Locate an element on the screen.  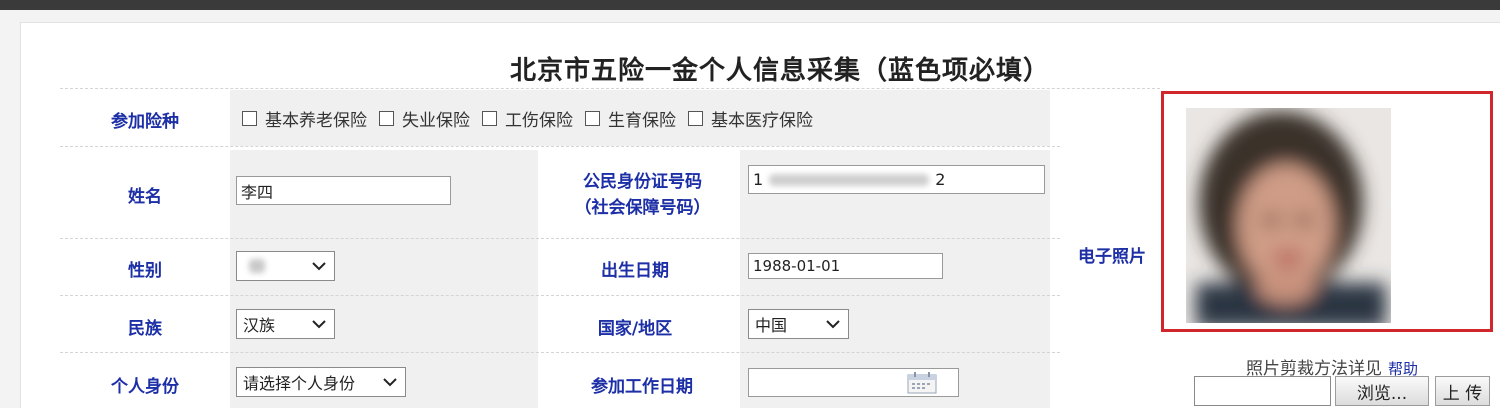
insurance-option-pension: 基本养老保险 is located at coordinates (304, 118).